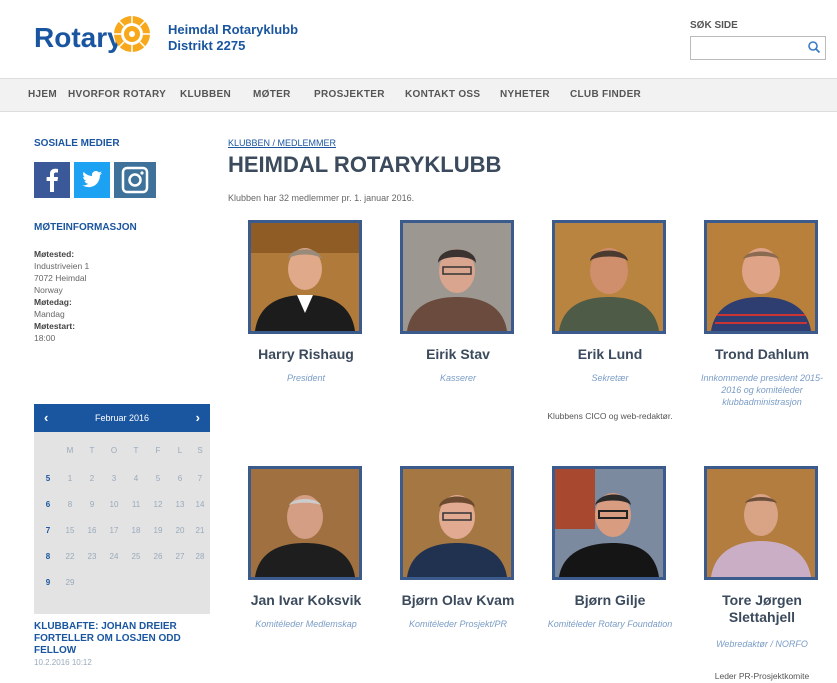  I want to click on member-card: Harry Rishaug President, so click(306, 320).